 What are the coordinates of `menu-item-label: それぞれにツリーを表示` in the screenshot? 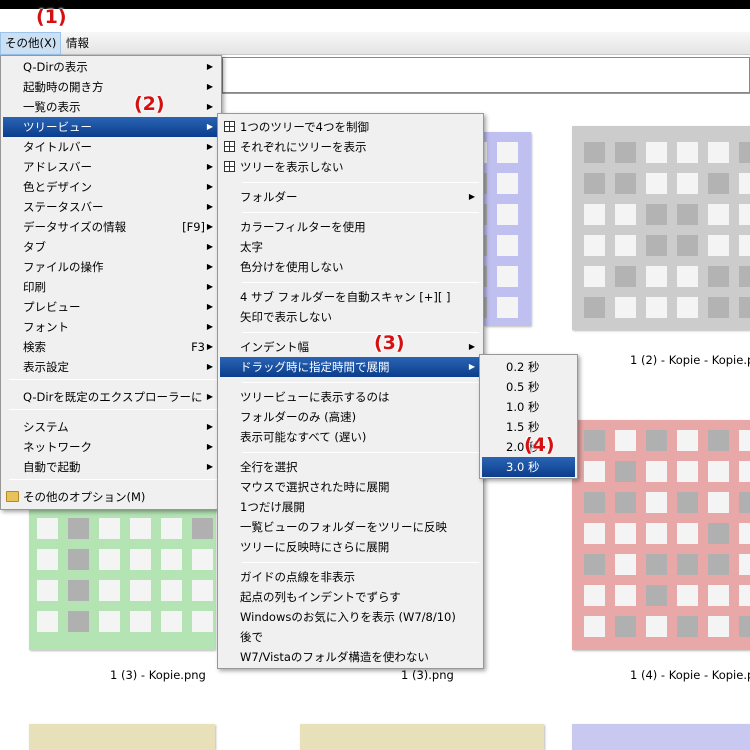 It's located at (303, 147).